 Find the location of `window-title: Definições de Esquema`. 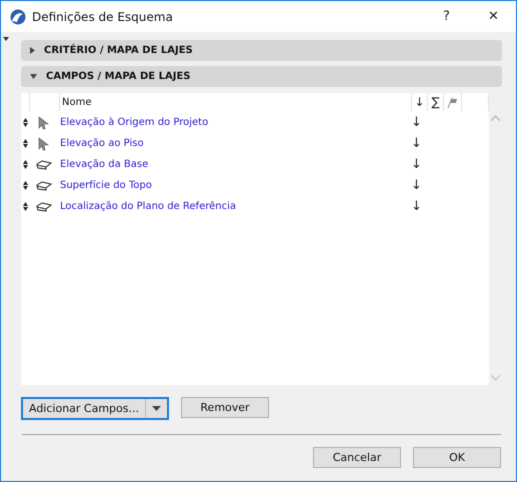

window-title: Definições de Esquema is located at coordinates (103, 17).